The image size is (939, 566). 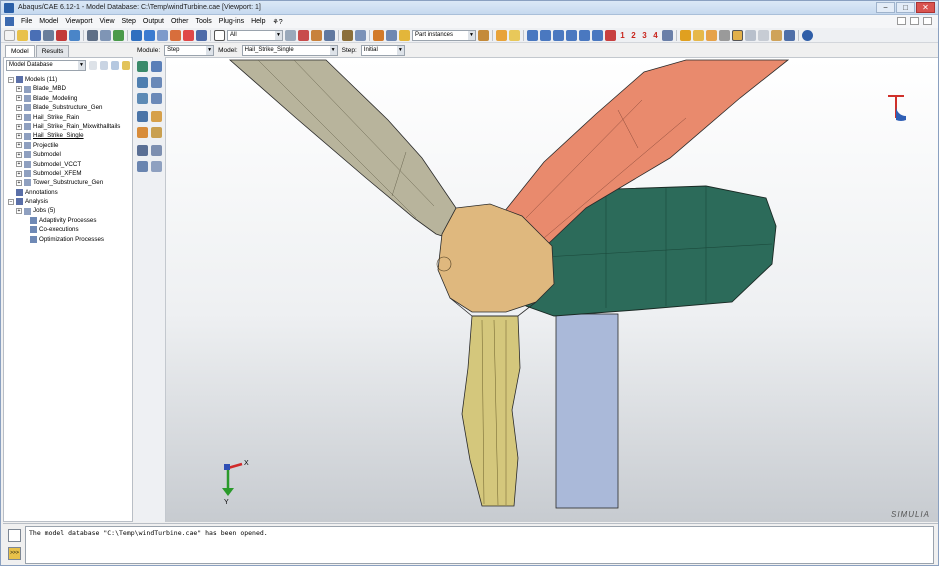 What do you see at coordinates (927, 21) in the screenshot?
I see `mdi-close-icon` at bounding box center [927, 21].